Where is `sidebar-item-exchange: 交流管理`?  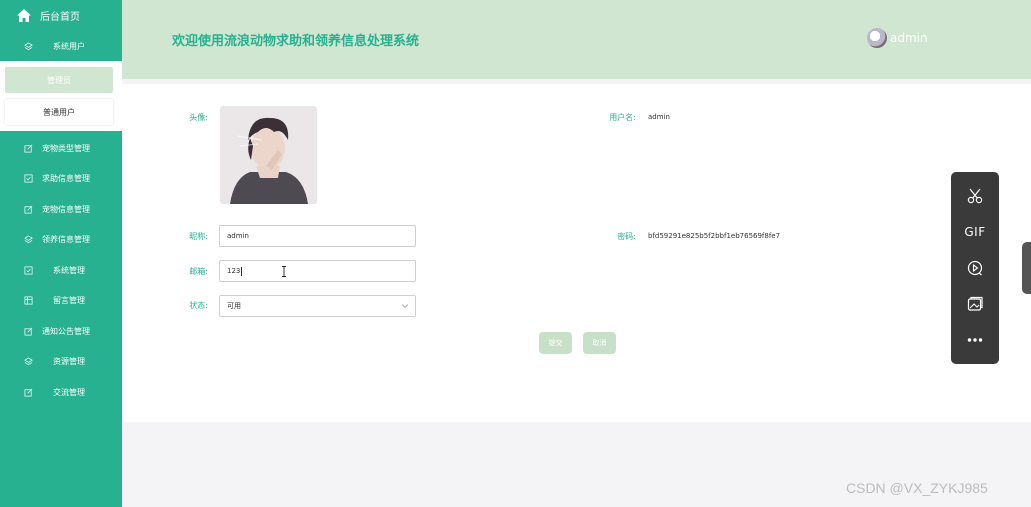
sidebar-item-exchange: 交流管理 is located at coordinates (61, 392).